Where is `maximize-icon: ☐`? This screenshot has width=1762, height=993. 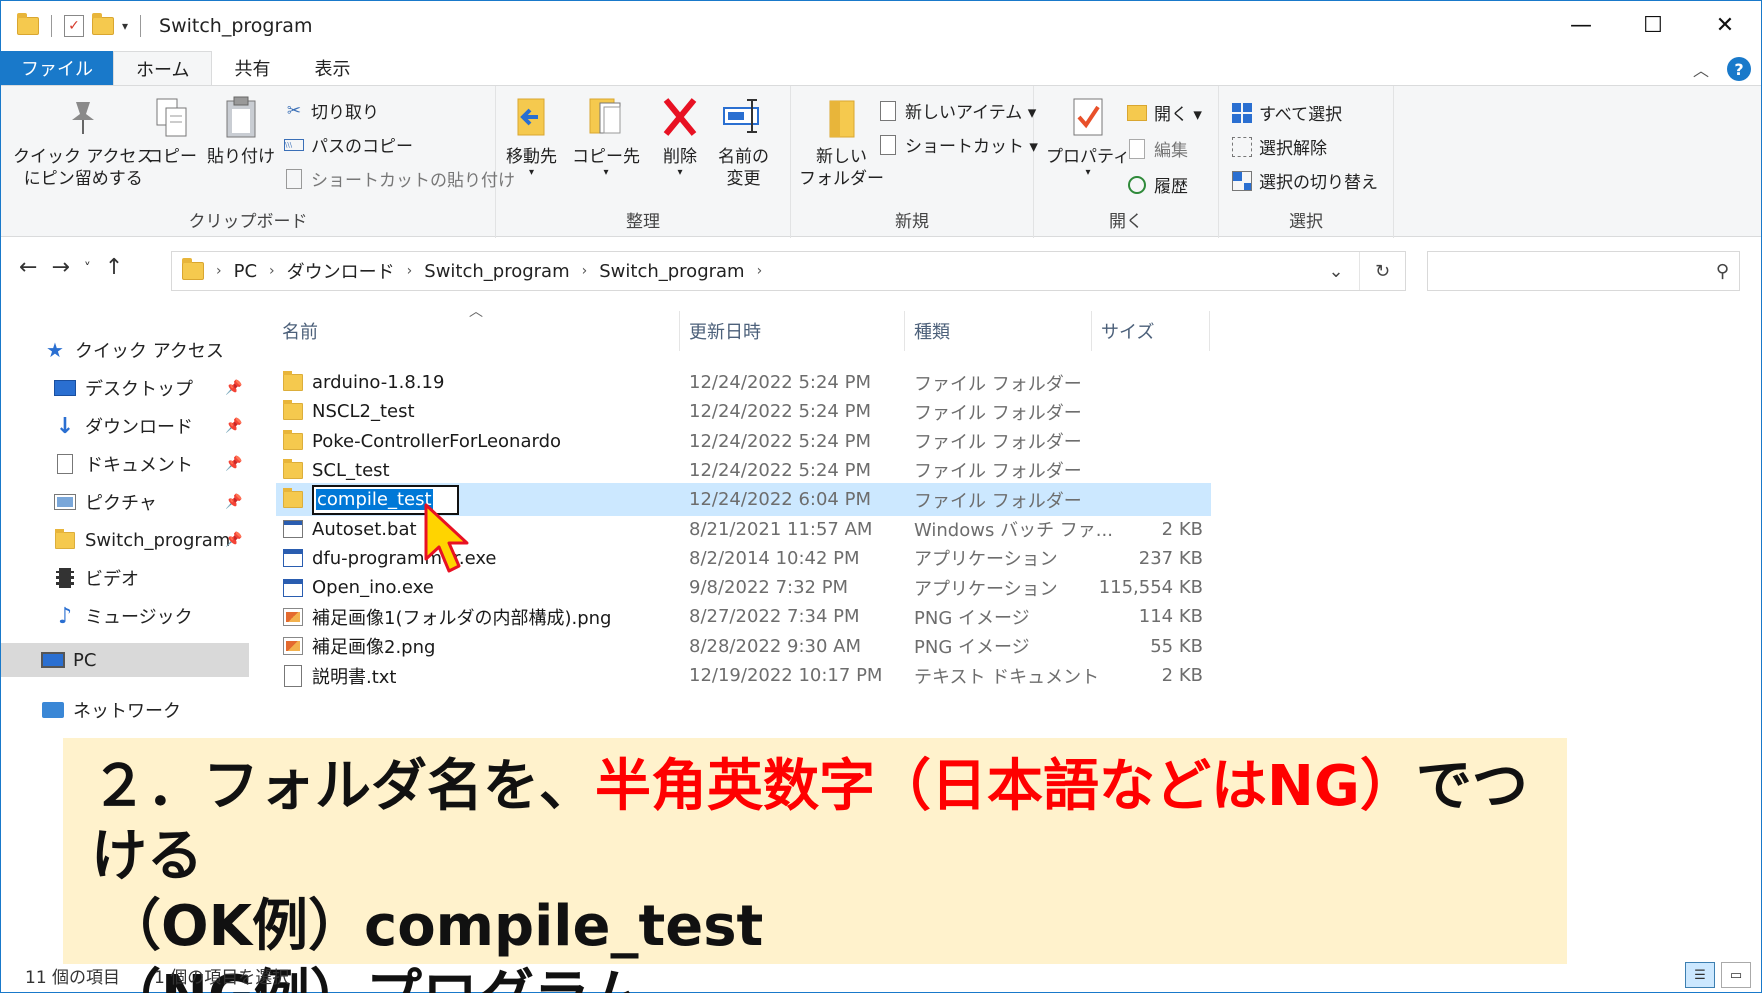
maximize-icon: ☐ is located at coordinates (1653, 25).